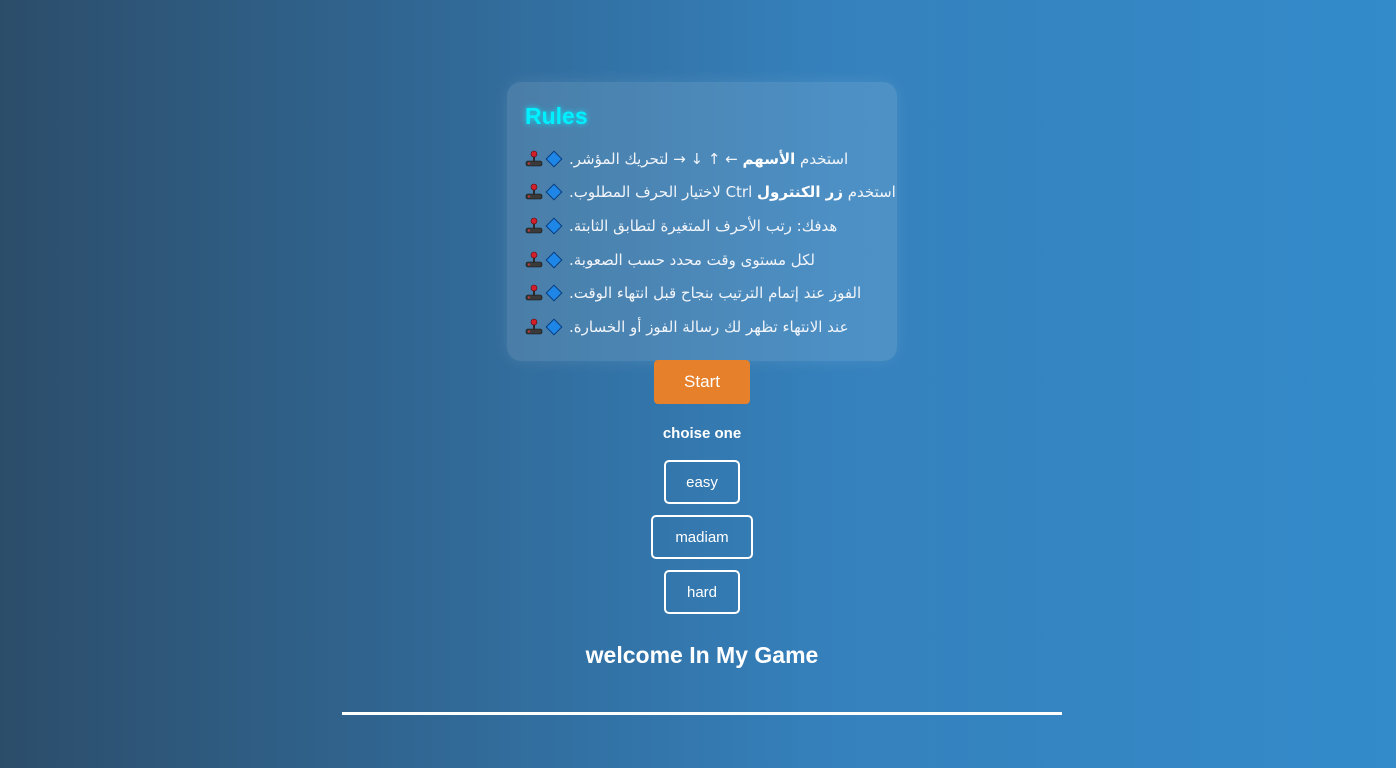 Image resolution: width=1396 pixels, height=768 pixels. I want to click on divider, so click(702, 713).